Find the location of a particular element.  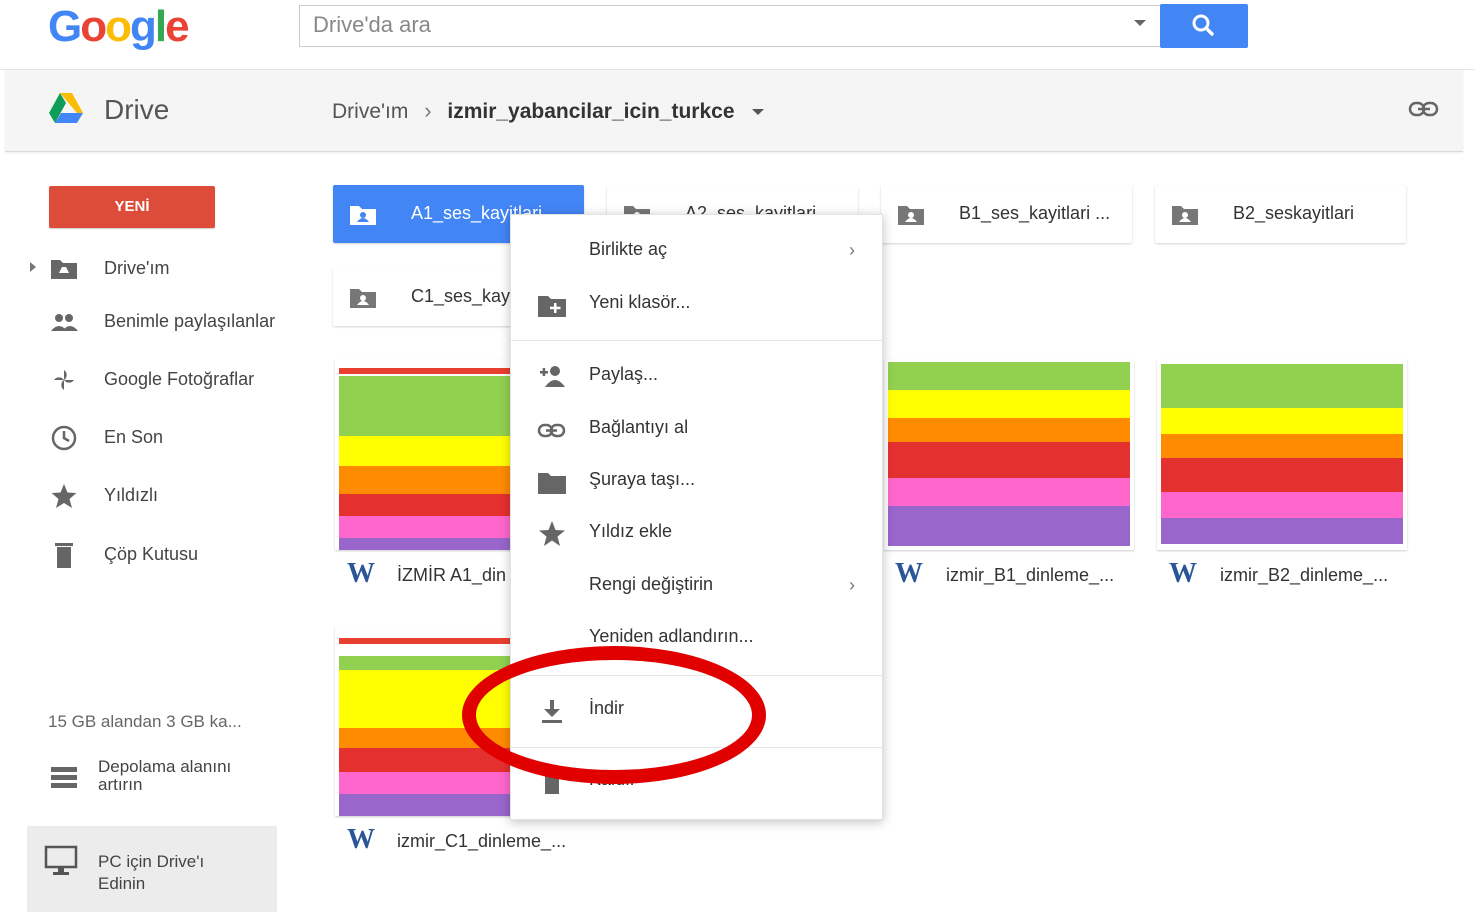

menu-item-open-with: Birlikte aç › is located at coordinates (697, 251).